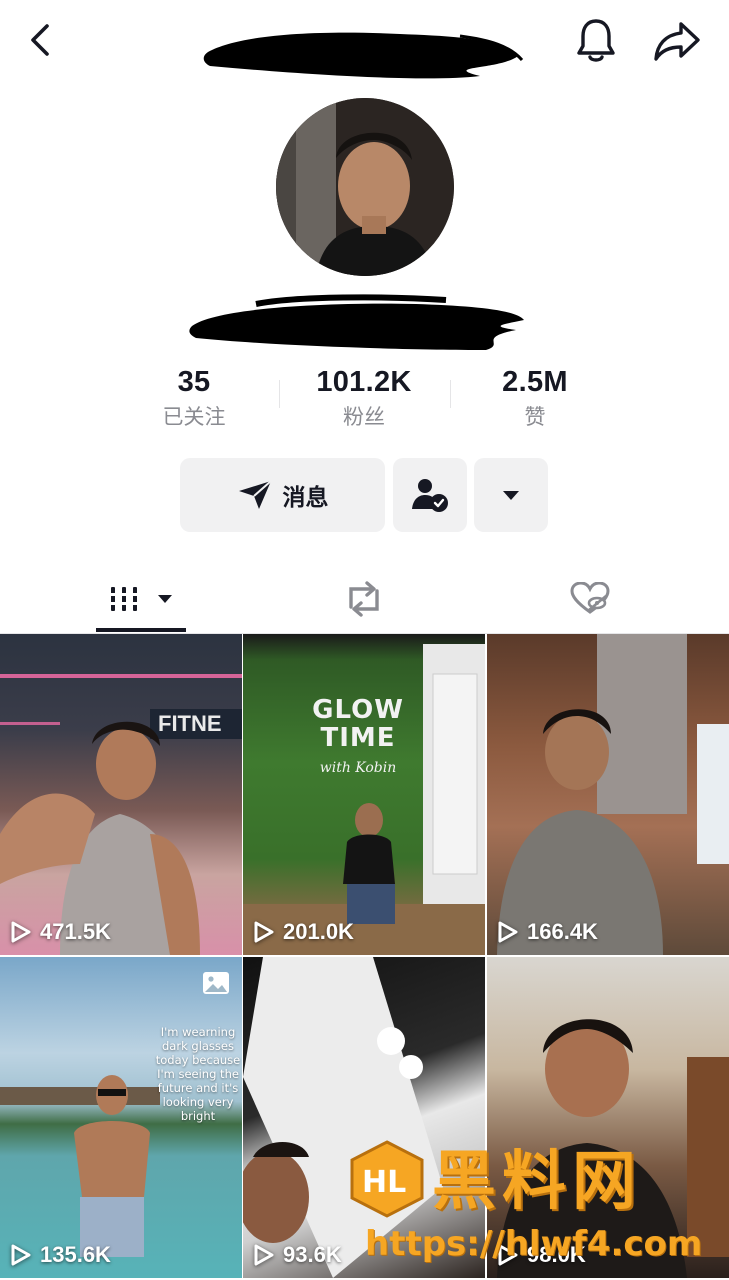 The width and height of the screenshot is (729, 1280). What do you see at coordinates (75, 931) in the screenshot?
I see `view-count-text: 471.5K` at bounding box center [75, 931].